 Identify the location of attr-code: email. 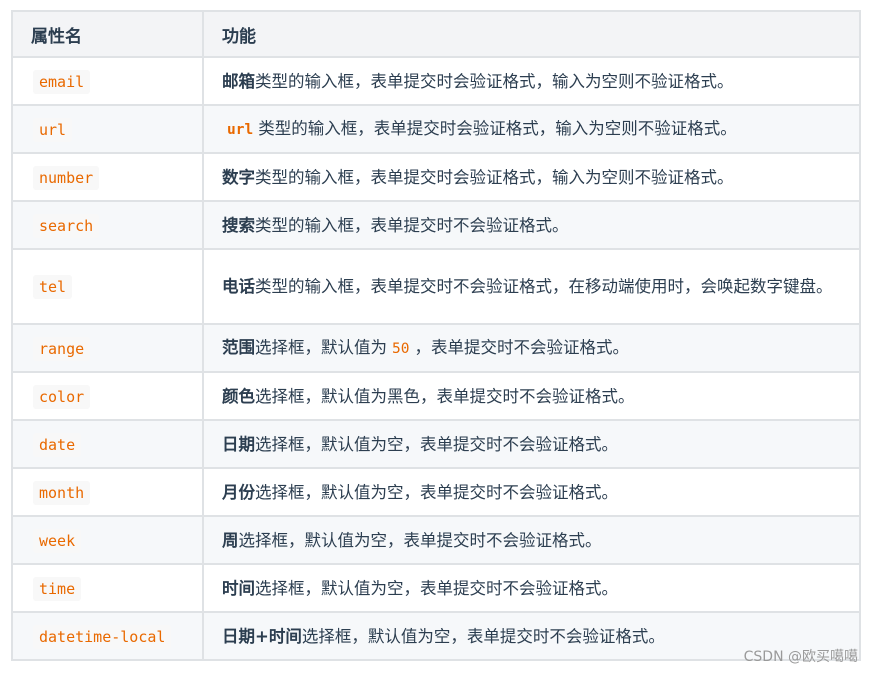
(62, 81).